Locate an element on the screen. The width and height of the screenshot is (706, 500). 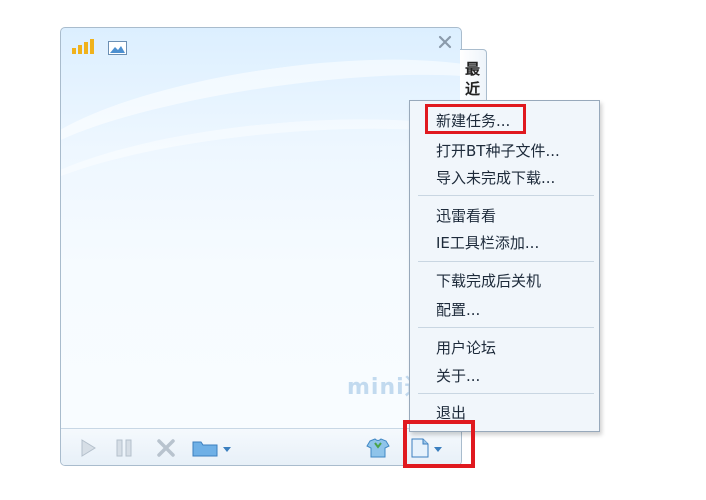
bottom-toolbar is located at coordinates (261, 446).